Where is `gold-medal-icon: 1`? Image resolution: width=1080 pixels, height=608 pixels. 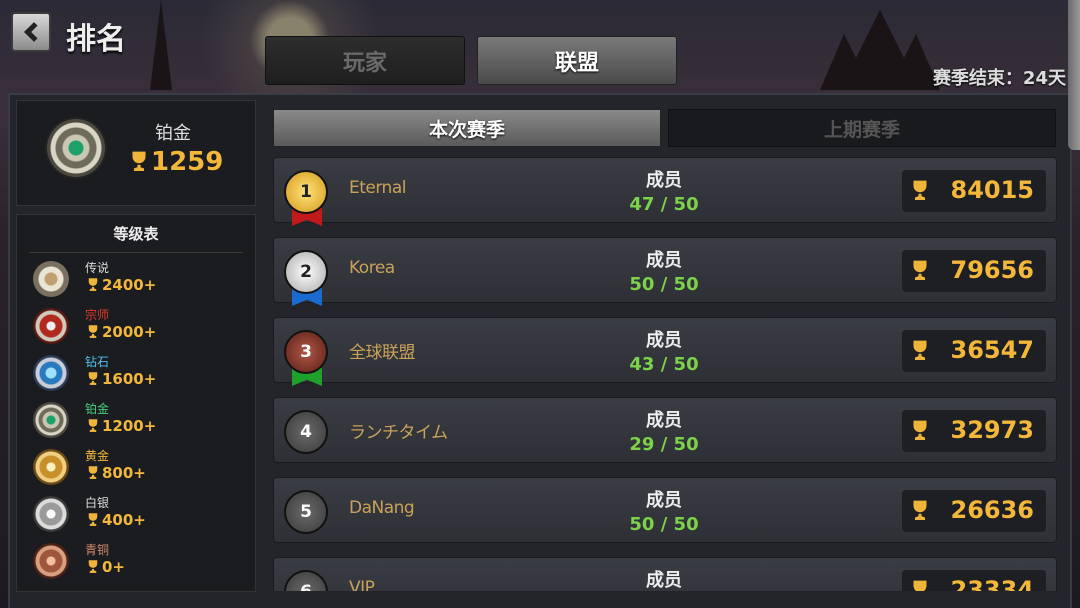 gold-medal-icon: 1 is located at coordinates (306, 192).